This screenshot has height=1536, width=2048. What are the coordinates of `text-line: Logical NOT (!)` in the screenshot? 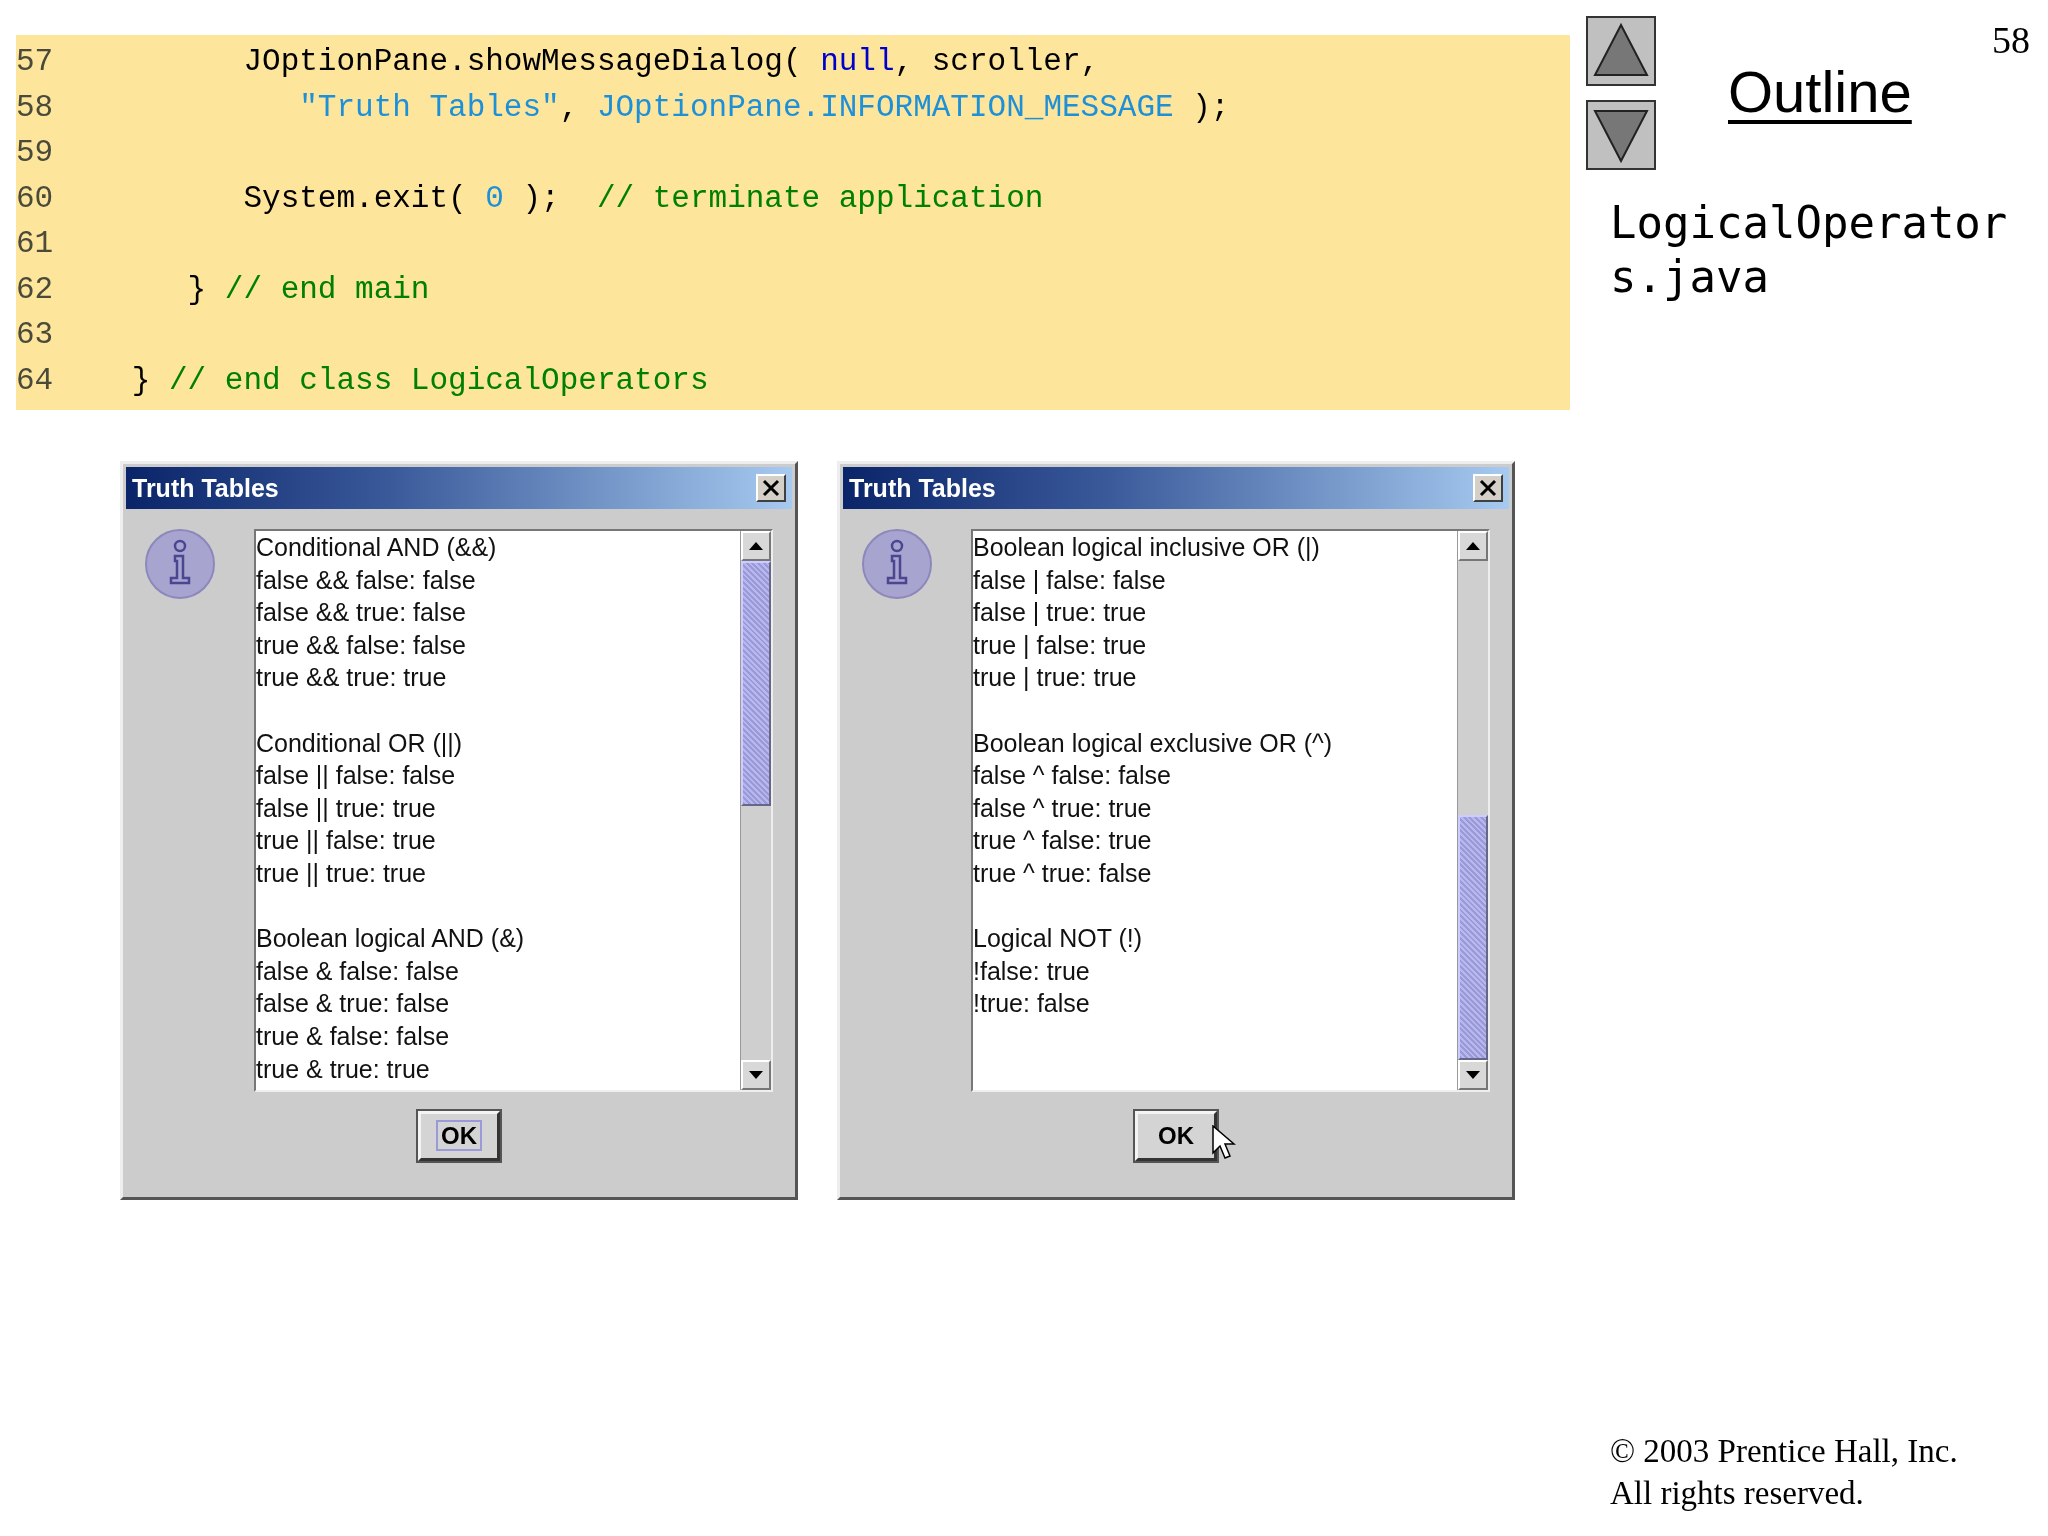 It's located at (1058, 939).